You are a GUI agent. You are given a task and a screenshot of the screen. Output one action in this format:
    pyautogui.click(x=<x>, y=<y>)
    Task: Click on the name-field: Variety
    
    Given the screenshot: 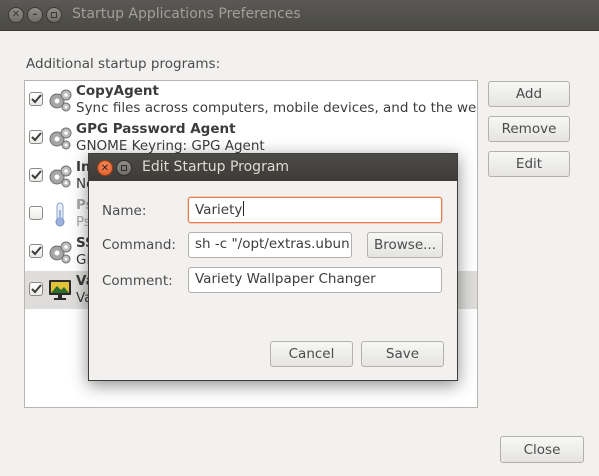 What is the action you would take?
    pyautogui.click(x=315, y=210)
    